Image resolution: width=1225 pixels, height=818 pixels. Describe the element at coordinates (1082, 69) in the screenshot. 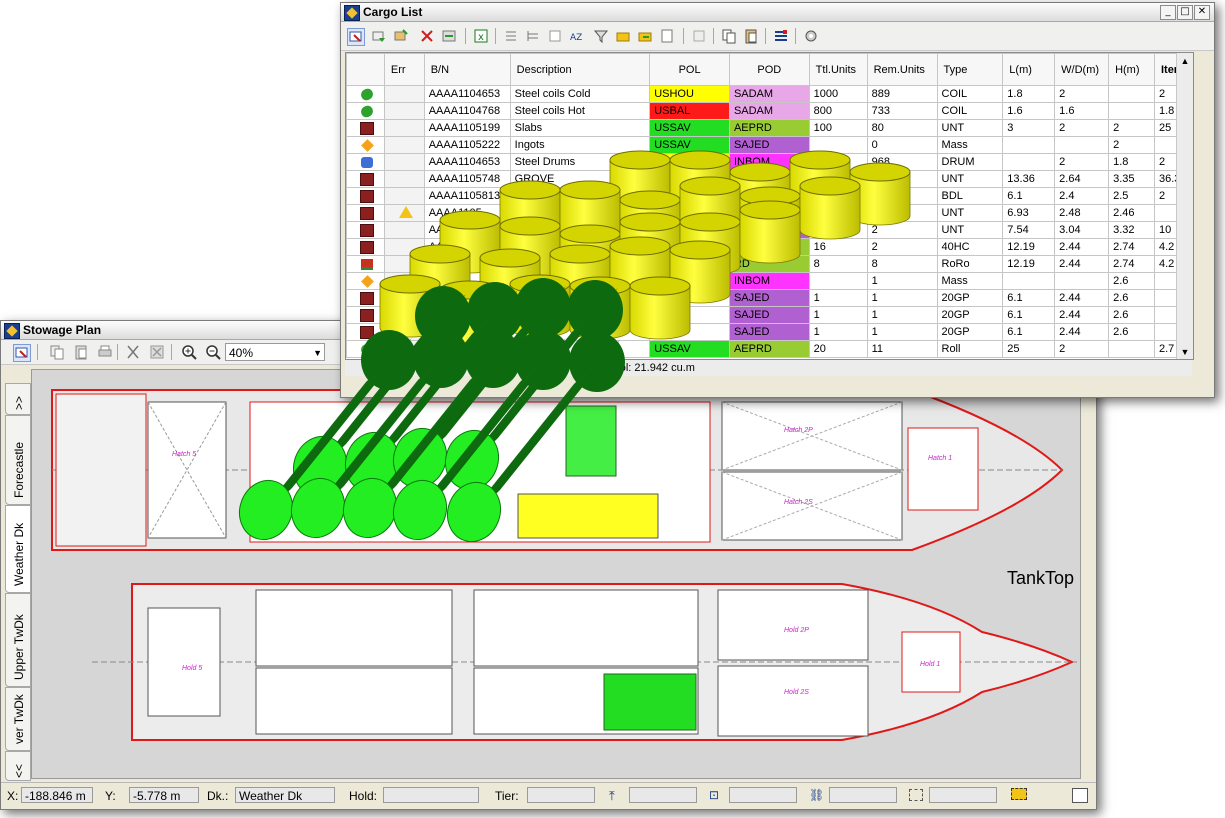

I see `col-width-header: W/D(m)` at that location.